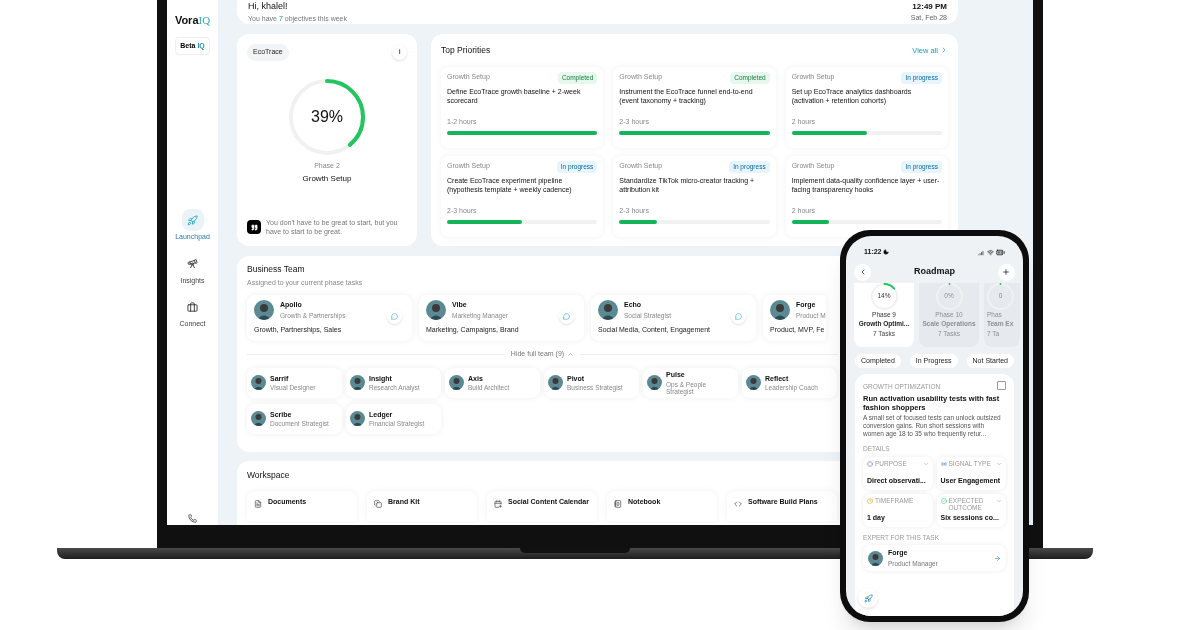 Image resolution: width=1200 pixels, height=630 pixels. I want to click on document-icon, so click(258, 503).